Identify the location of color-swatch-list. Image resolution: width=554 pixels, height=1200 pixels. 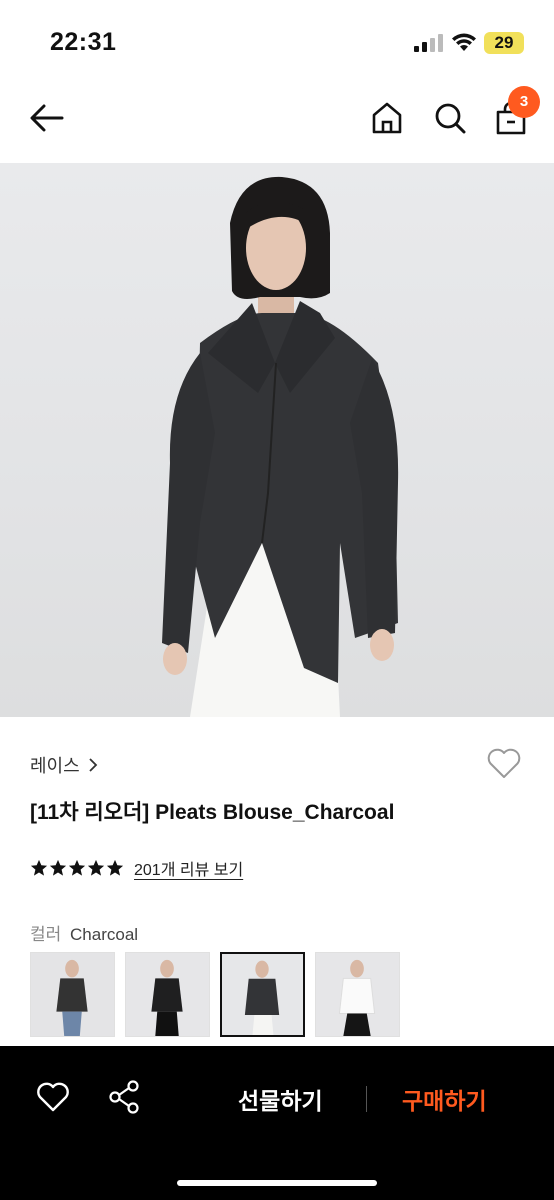
(215, 994).